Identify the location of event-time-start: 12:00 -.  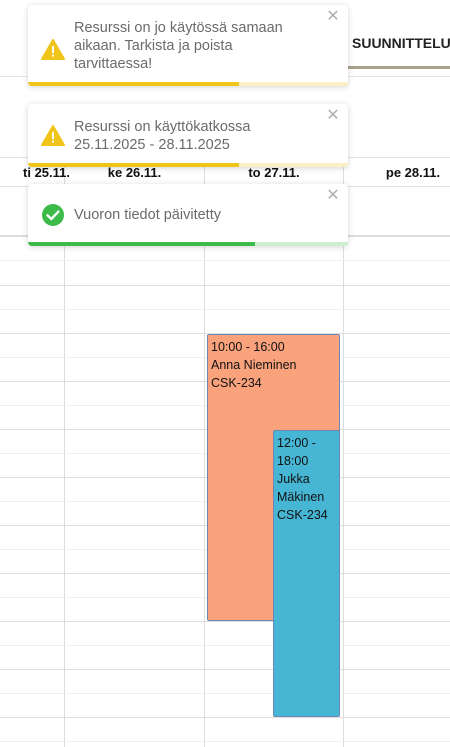
(296, 443).